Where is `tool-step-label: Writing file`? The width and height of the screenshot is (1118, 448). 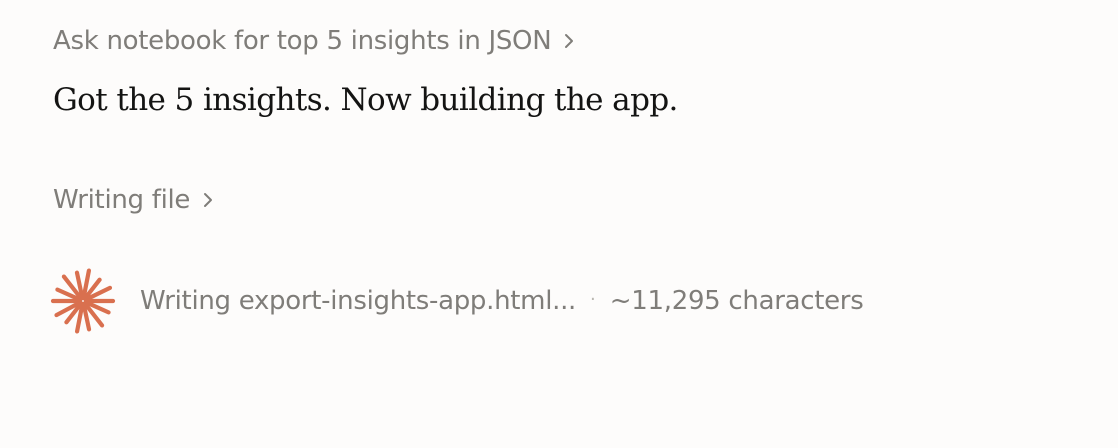 tool-step-label: Writing file is located at coordinates (122, 200).